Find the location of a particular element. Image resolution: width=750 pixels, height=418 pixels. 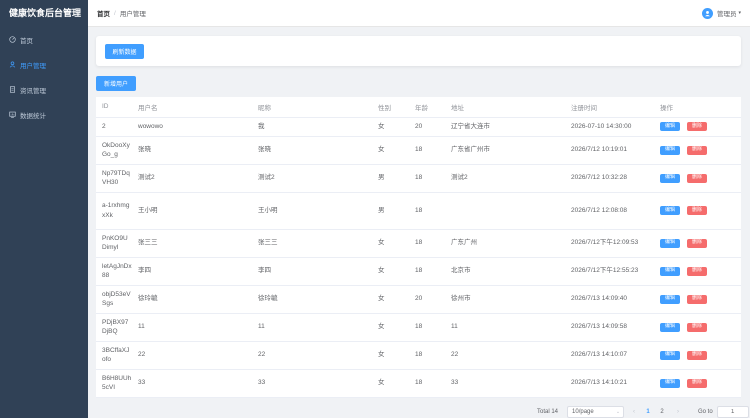

sidebar-item-stats: 数据统计 is located at coordinates (44, 114).